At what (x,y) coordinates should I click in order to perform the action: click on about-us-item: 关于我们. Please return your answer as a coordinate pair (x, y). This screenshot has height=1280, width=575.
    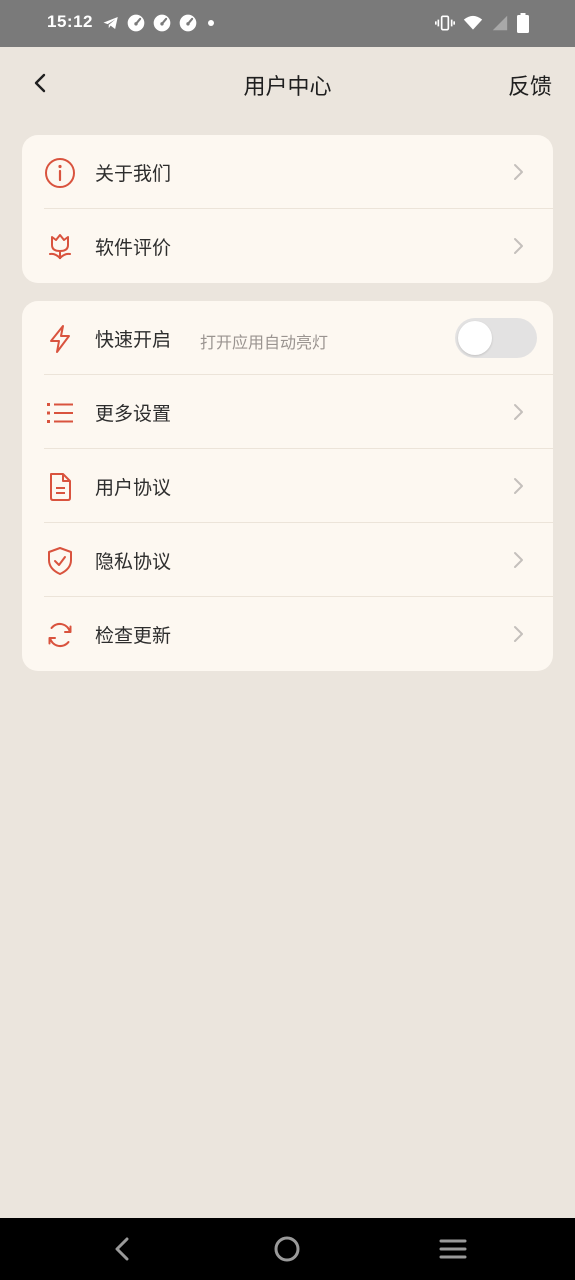
    Looking at the image, I should click on (287, 172).